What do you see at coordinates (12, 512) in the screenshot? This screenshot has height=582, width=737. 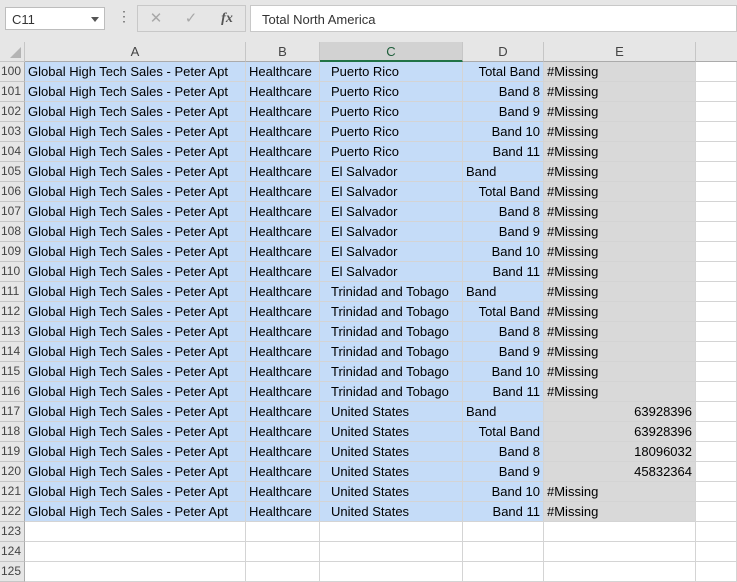 I see `row-header: 122` at bounding box center [12, 512].